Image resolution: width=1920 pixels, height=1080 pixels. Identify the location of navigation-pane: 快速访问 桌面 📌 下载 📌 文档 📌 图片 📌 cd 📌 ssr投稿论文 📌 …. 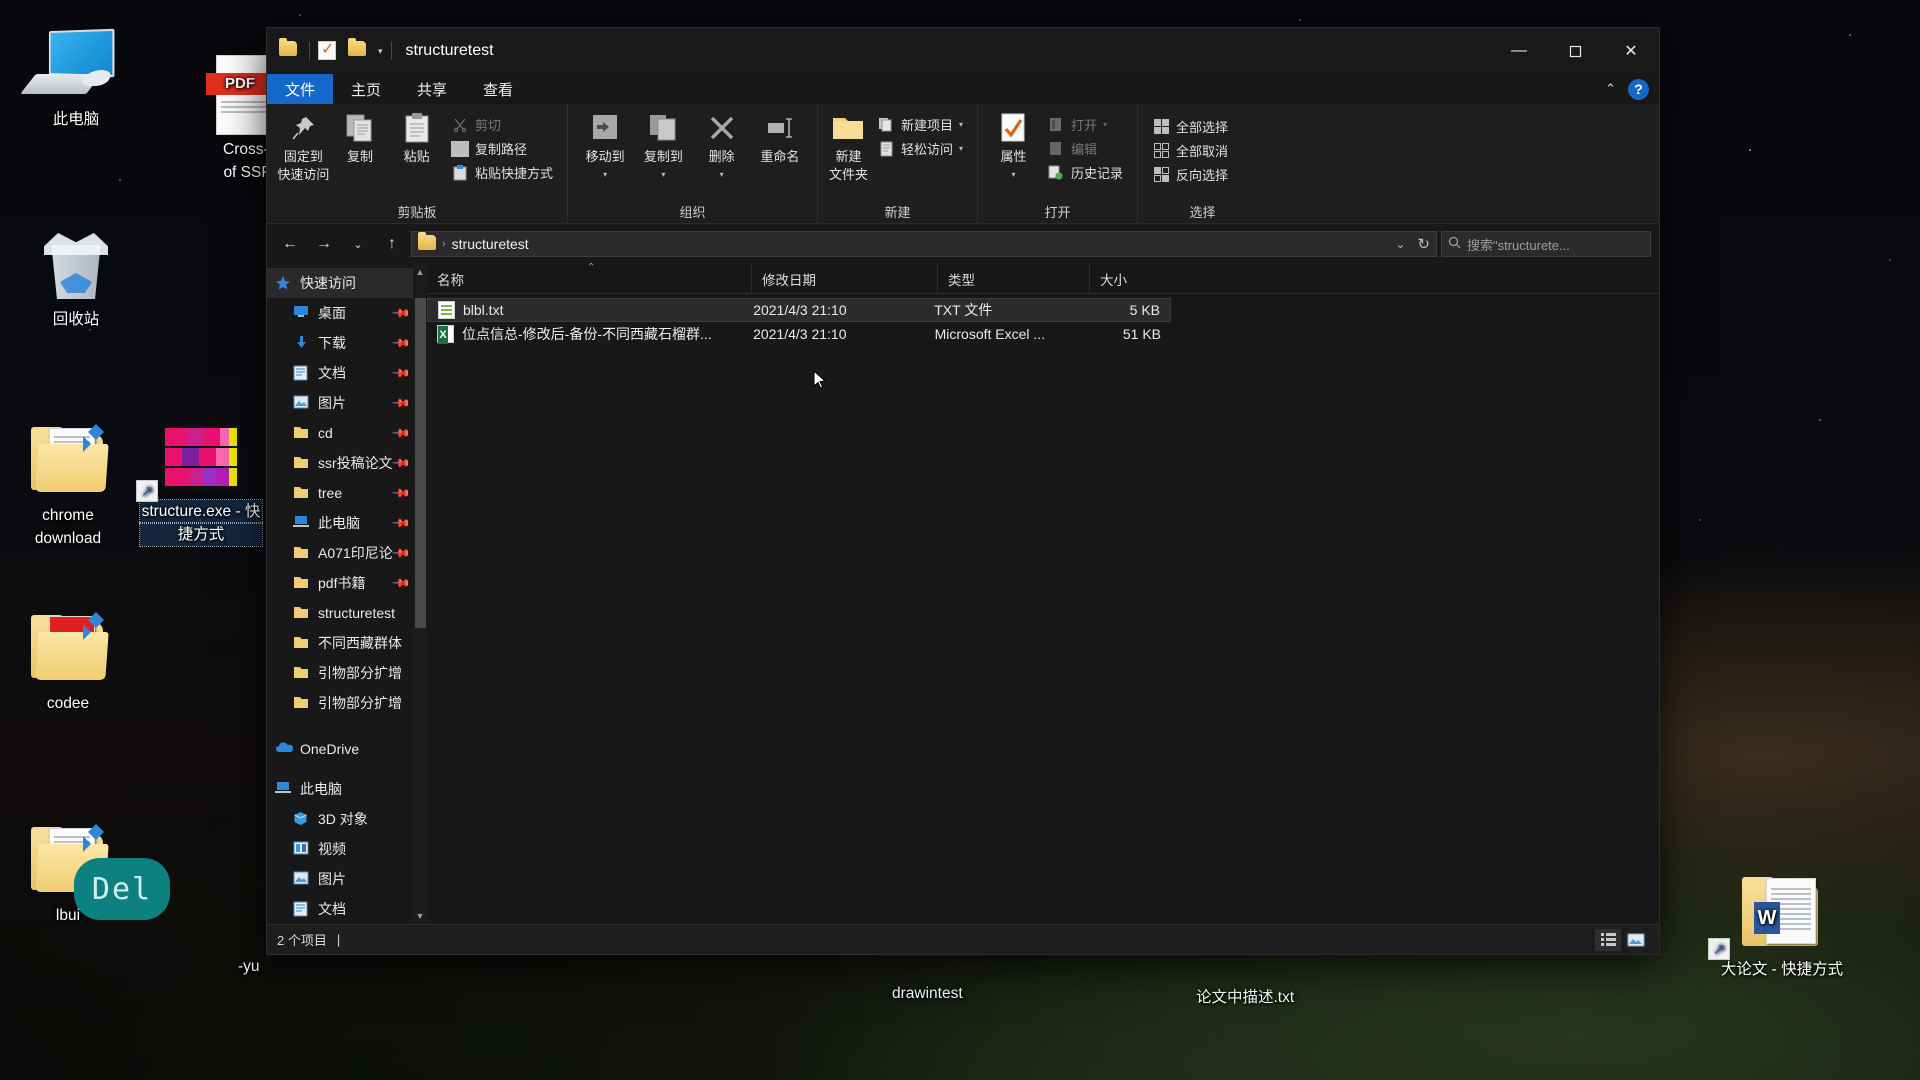
(347, 594).